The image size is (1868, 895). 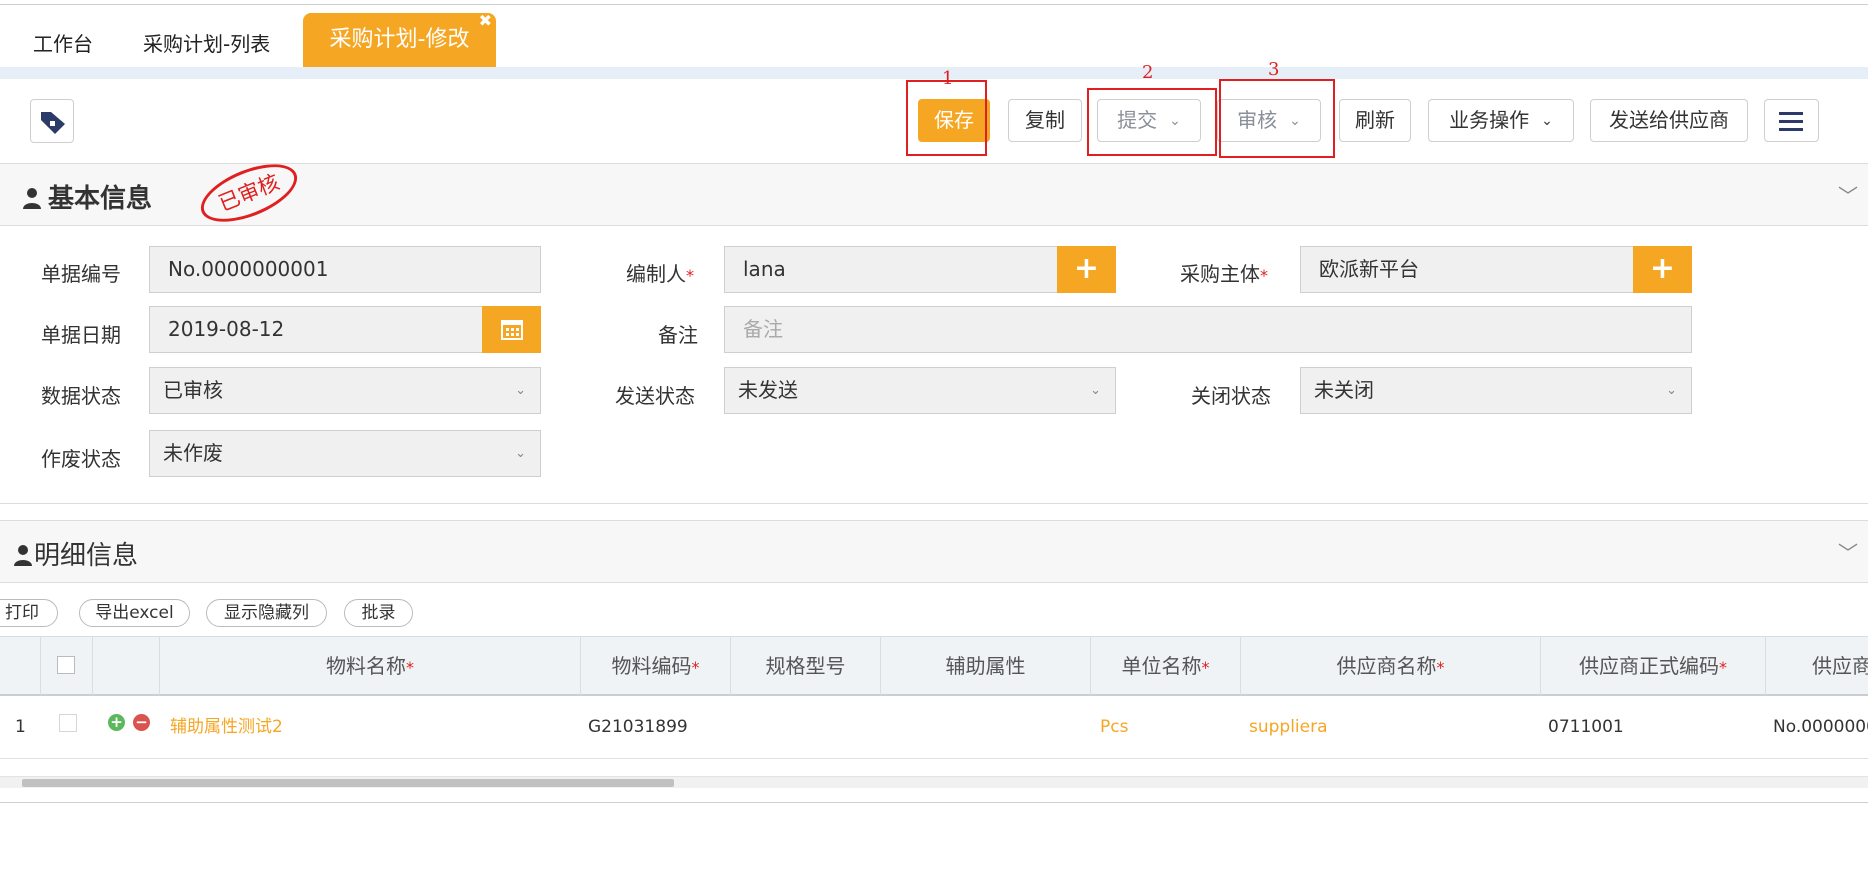 I want to click on row-checkbox, so click(x=68, y=723).